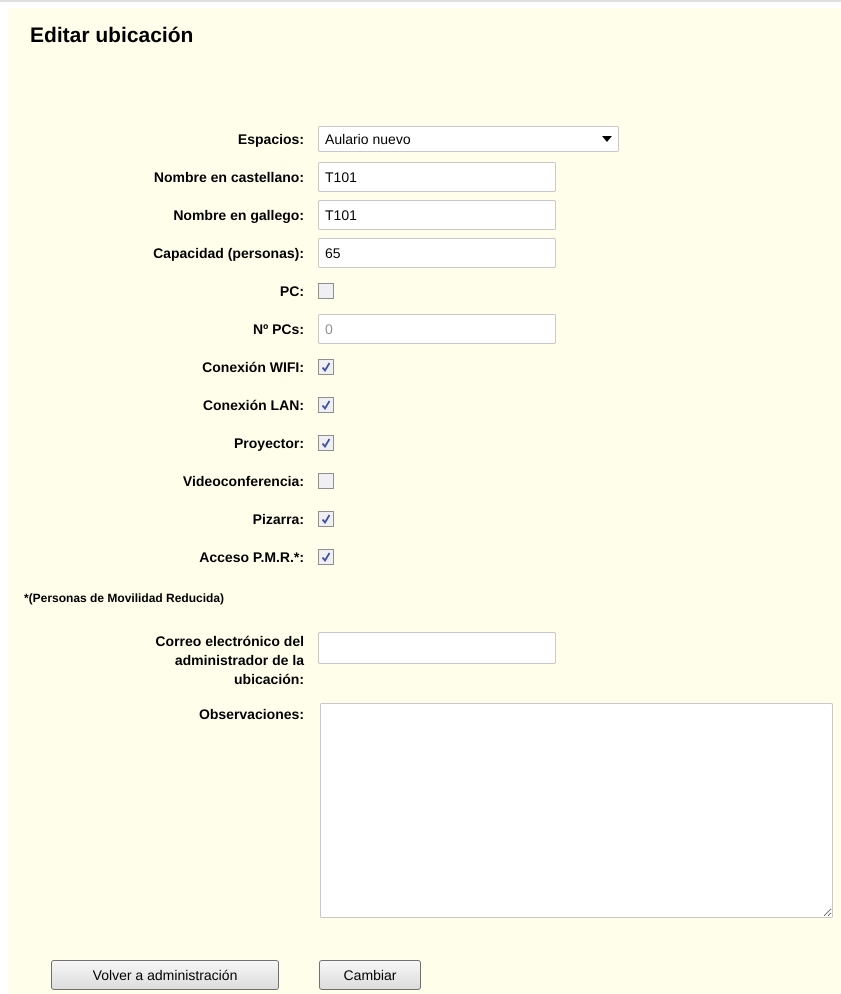 The image size is (841, 994). Describe the element at coordinates (437, 648) in the screenshot. I see `email-field` at that location.